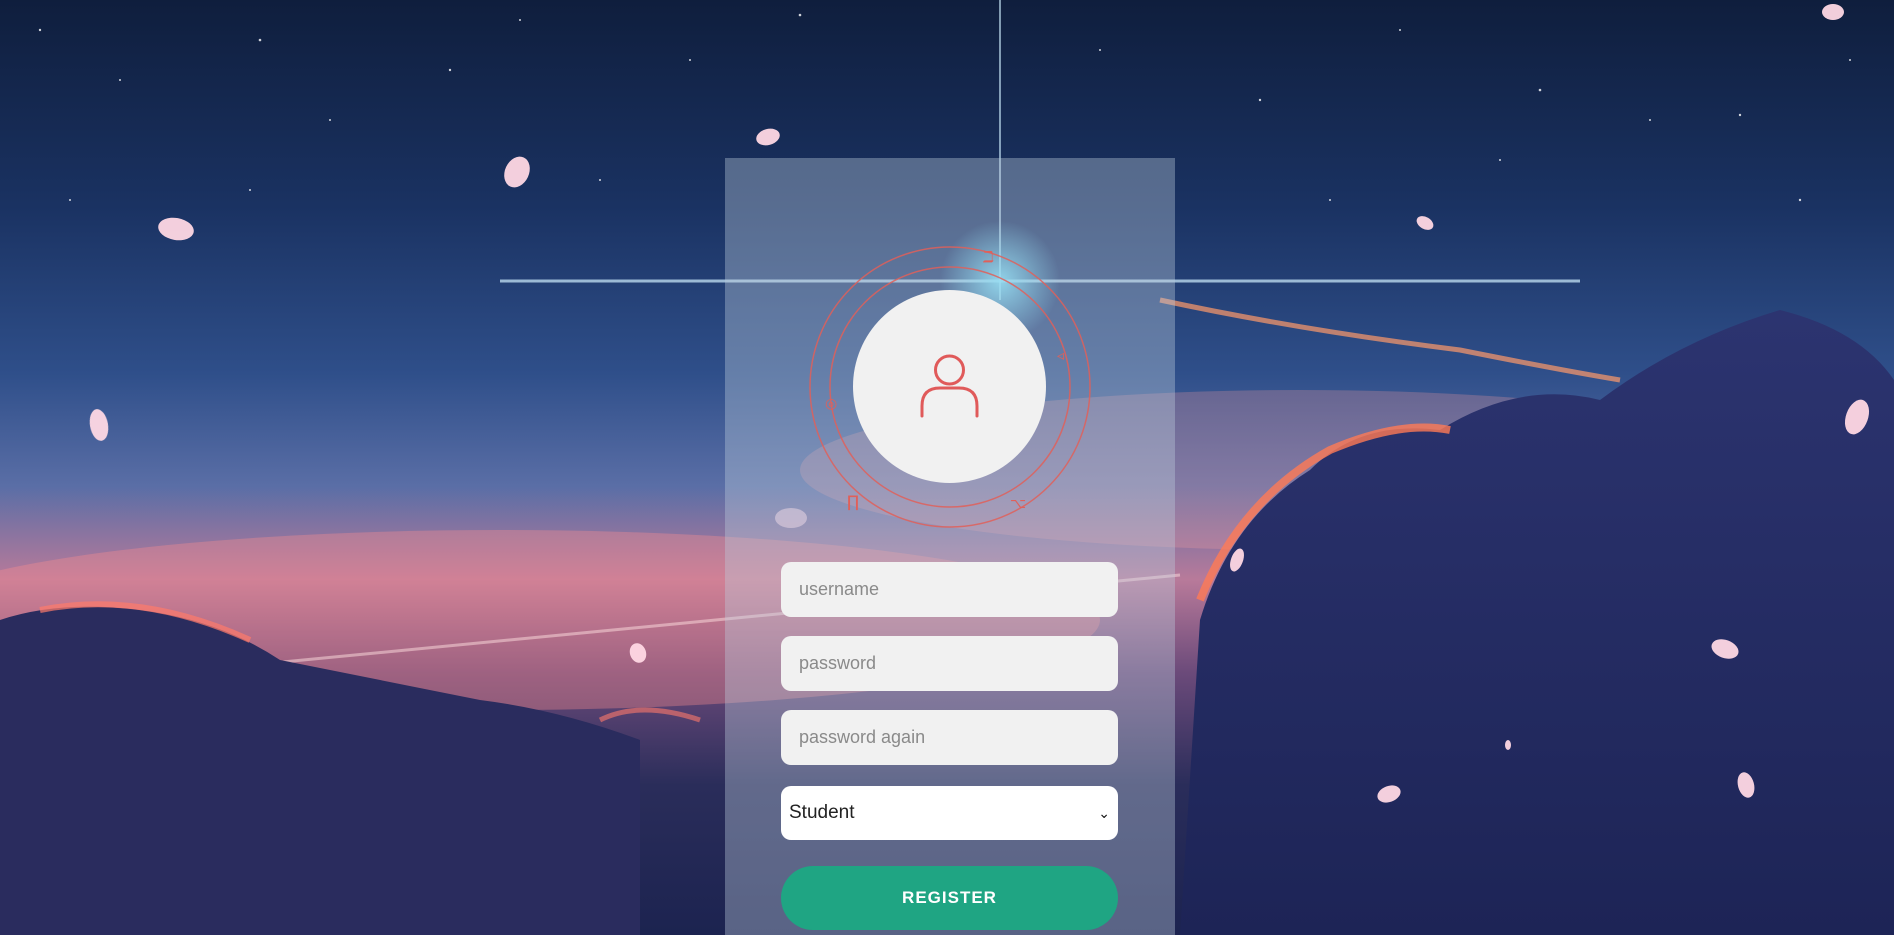 This screenshot has height=935, width=1894. What do you see at coordinates (949, 737) in the screenshot?
I see `password-again-input` at bounding box center [949, 737].